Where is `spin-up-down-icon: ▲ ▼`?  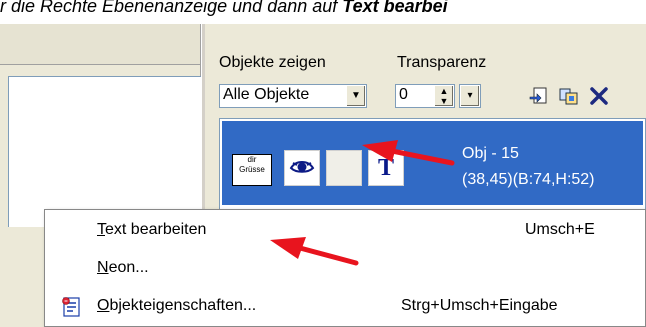 spin-up-down-icon: ▲ ▼ is located at coordinates (444, 96).